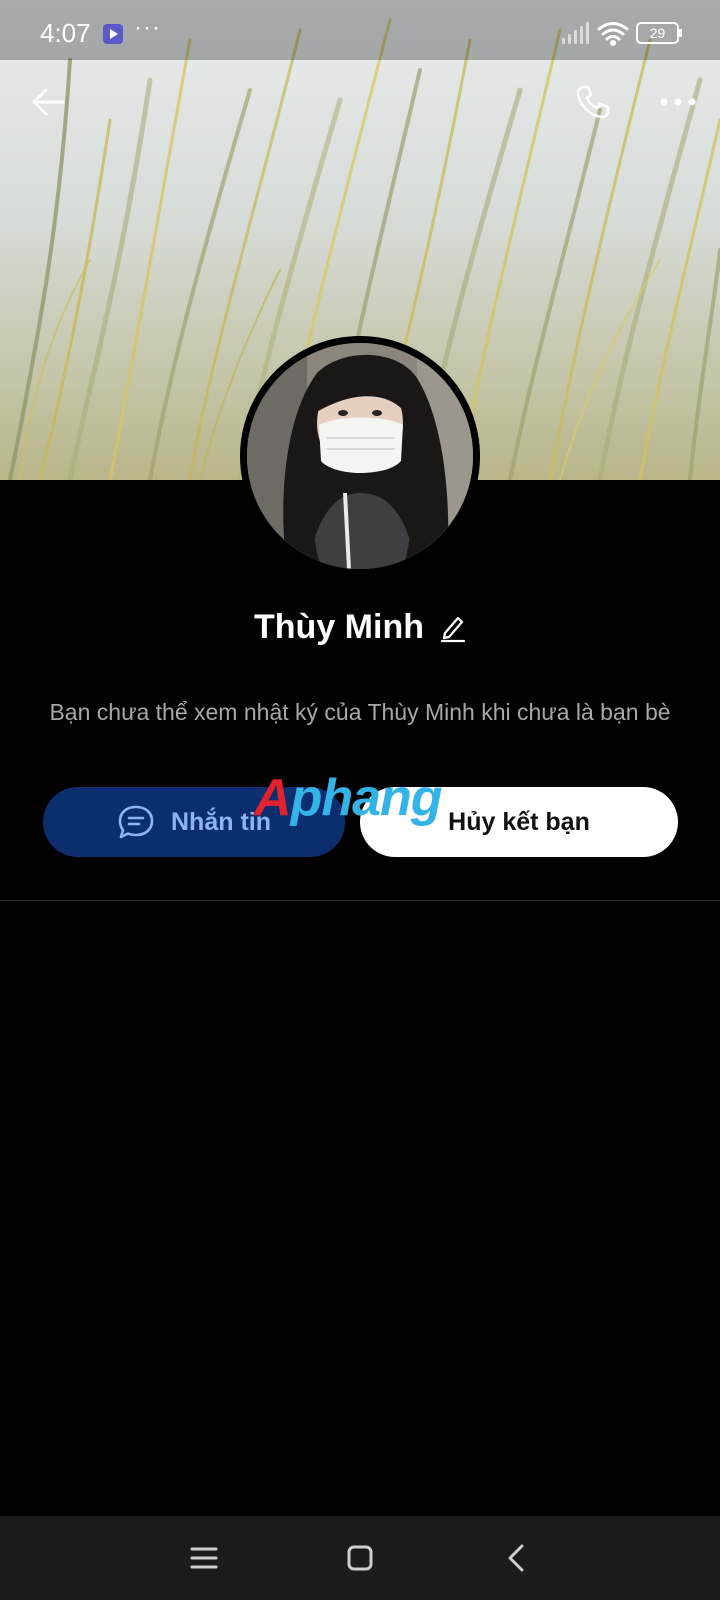 This screenshot has width=720, height=1600. What do you see at coordinates (147, 27) in the screenshot?
I see `status-more-indicator: ···` at bounding box center [147, 27].